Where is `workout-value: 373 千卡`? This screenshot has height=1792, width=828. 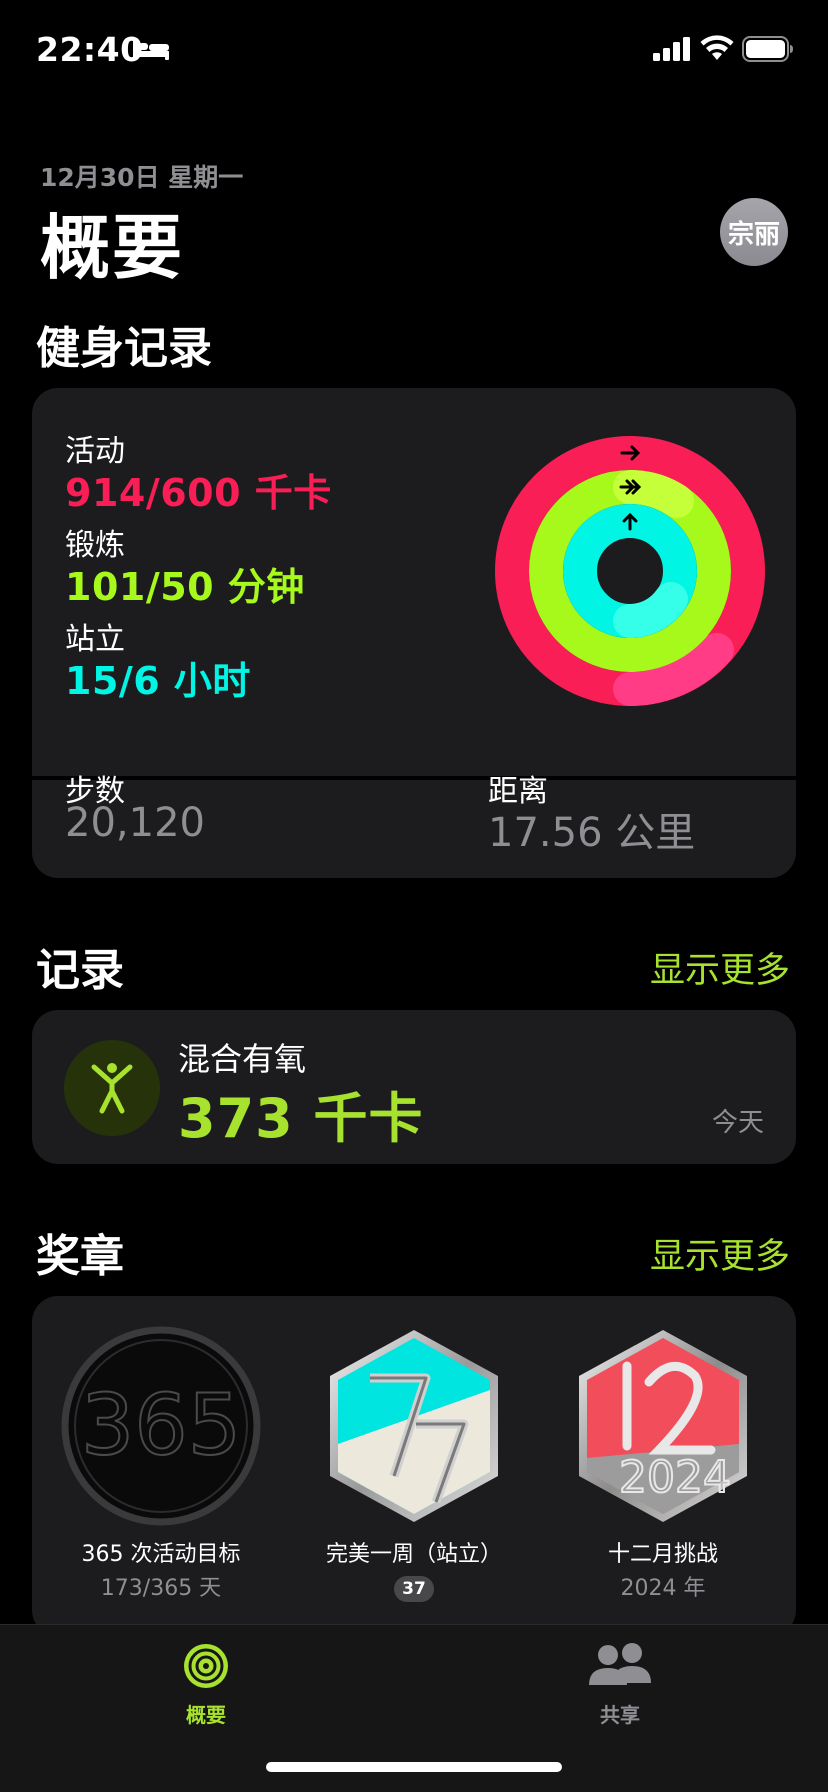
workout-value: 373 千卡 is located at coordinates (301, 1118).